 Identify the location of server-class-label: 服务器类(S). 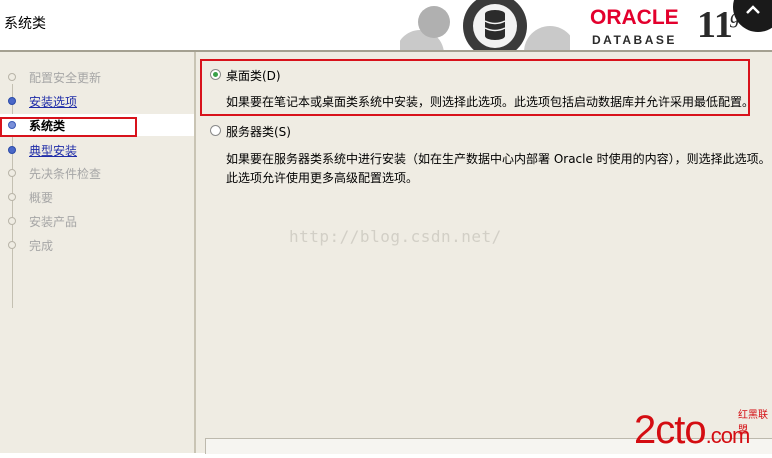
(258, 131).